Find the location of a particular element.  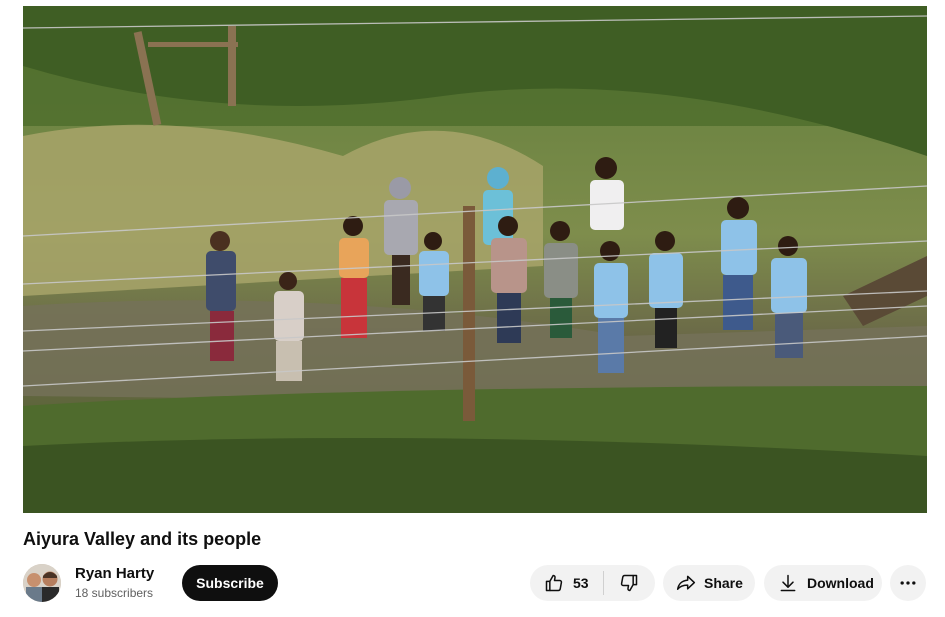

video-title: Aiyura Valley and its people is located at coordinates (142, 539).